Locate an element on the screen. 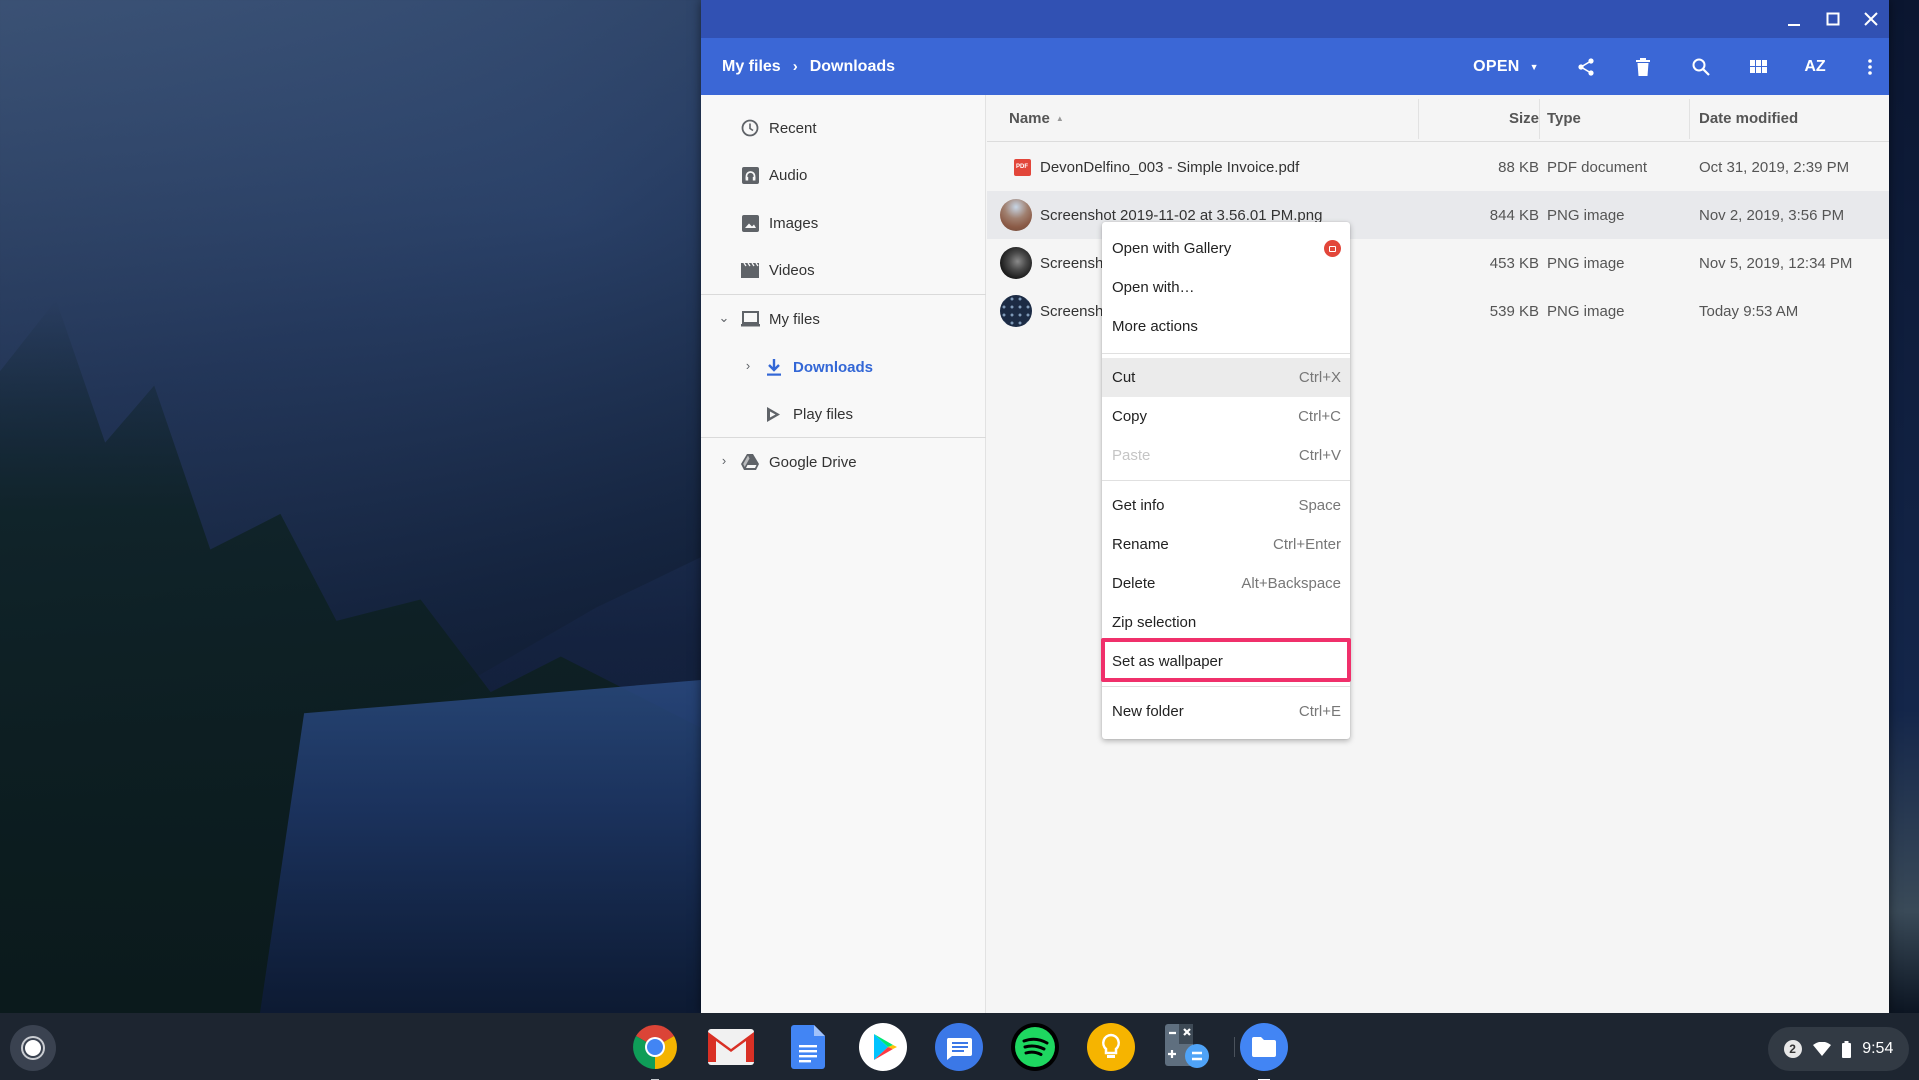  sort-button: AZ is located at coordinates (1815, 66).